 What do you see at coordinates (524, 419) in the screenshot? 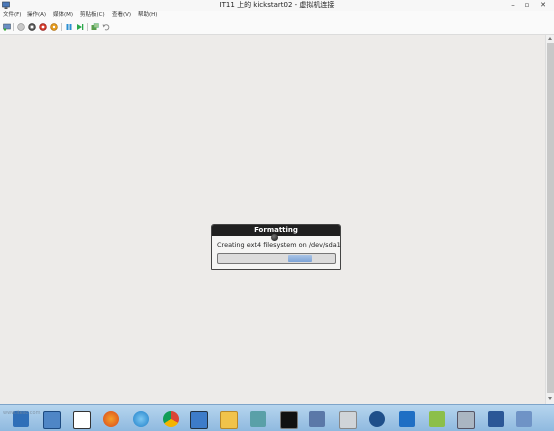
I see `network-settings-icon` at bounding box center [524, 419].